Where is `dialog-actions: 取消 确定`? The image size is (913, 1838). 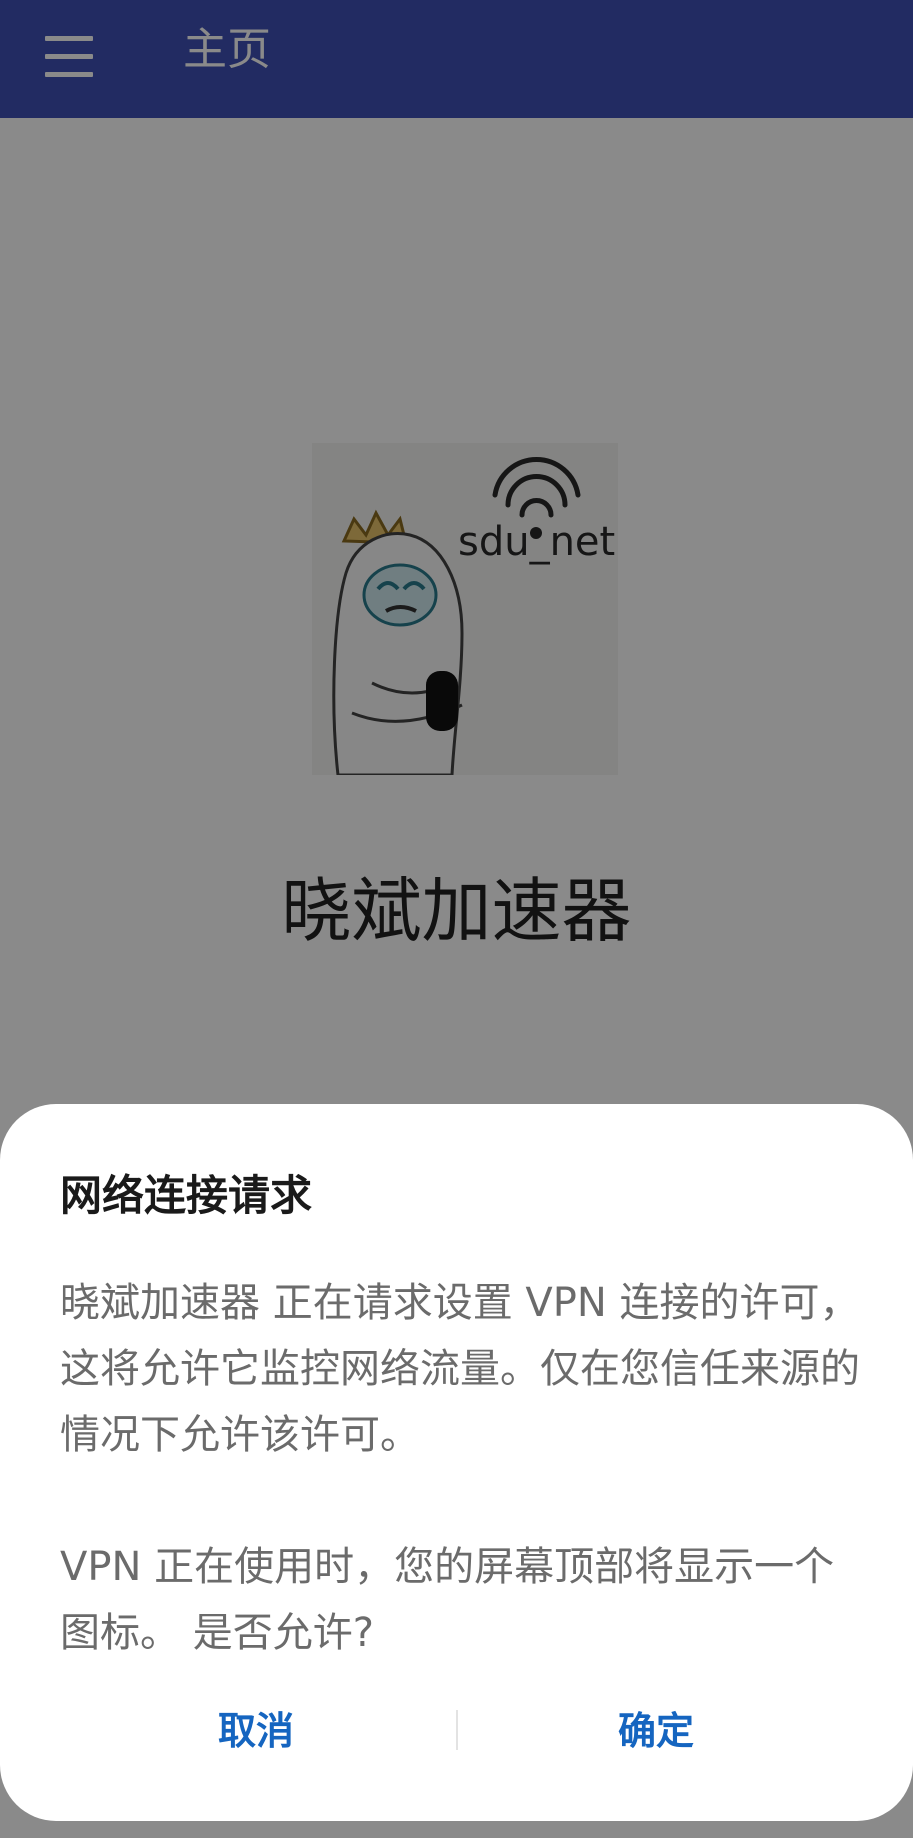
dialog-actions: 取消 确定 is located at coordinates (456, 1731).